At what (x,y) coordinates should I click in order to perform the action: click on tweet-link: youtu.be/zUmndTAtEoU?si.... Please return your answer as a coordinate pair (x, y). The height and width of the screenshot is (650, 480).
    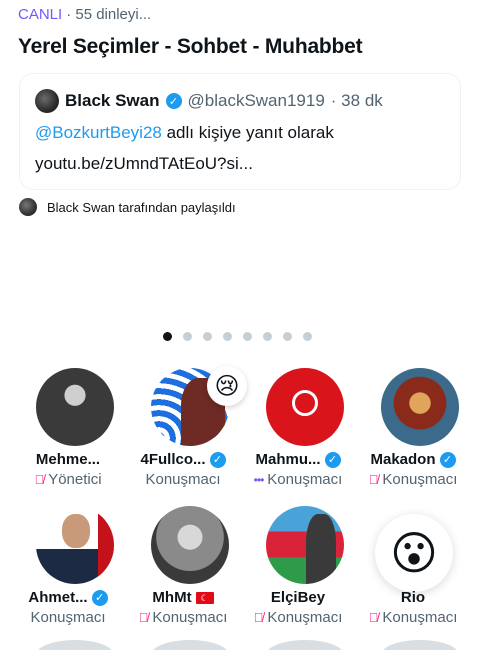
    Looking at the image, I should click on (144, 164).